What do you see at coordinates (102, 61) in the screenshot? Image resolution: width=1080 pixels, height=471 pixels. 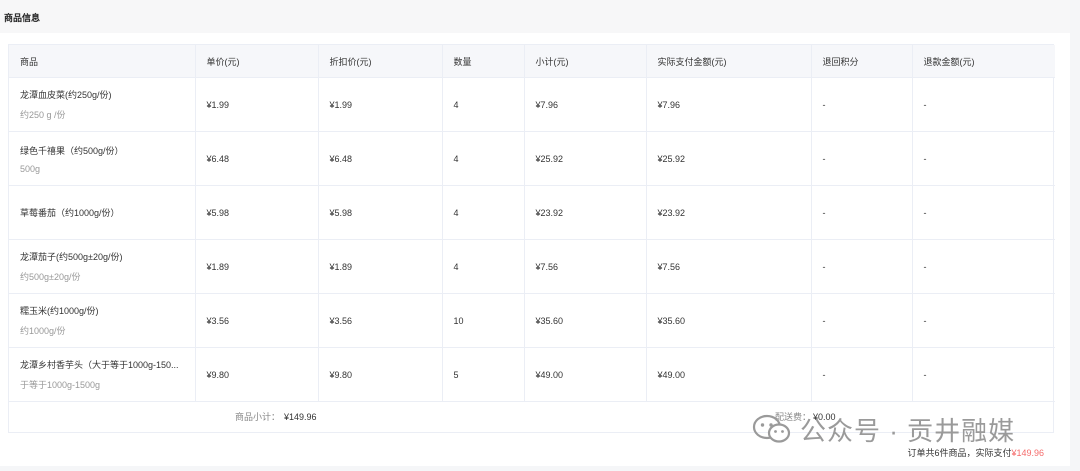 I see `col-header-goods: 商品` at bounding box center [102, 61].